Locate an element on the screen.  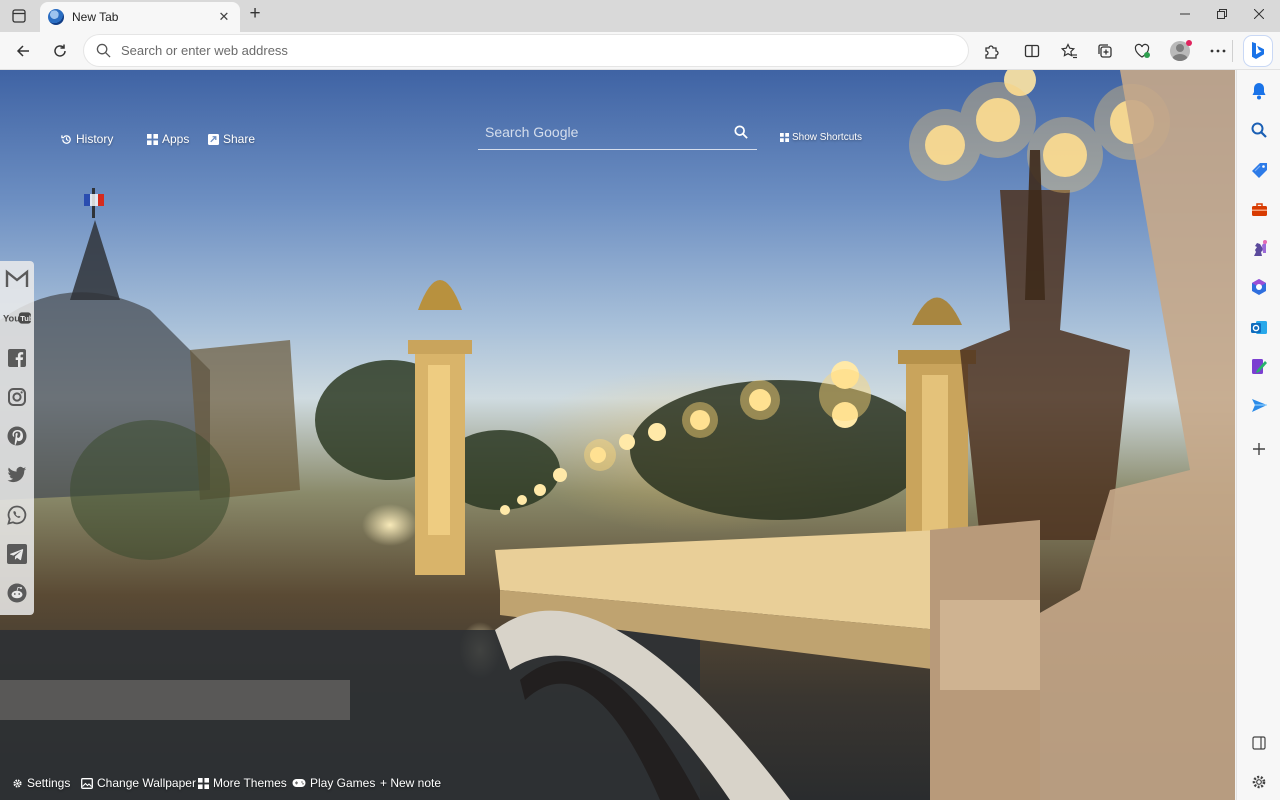
send-paper-plane-icon is located at coordinates (1259, 405).